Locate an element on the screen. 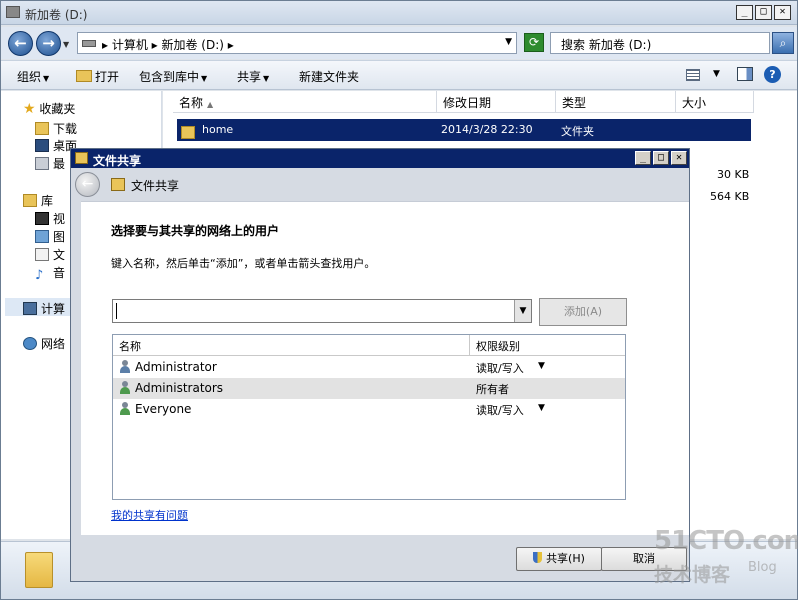  sharing-help-link: 我的共享有问题 is located at coordinates (149, 515).